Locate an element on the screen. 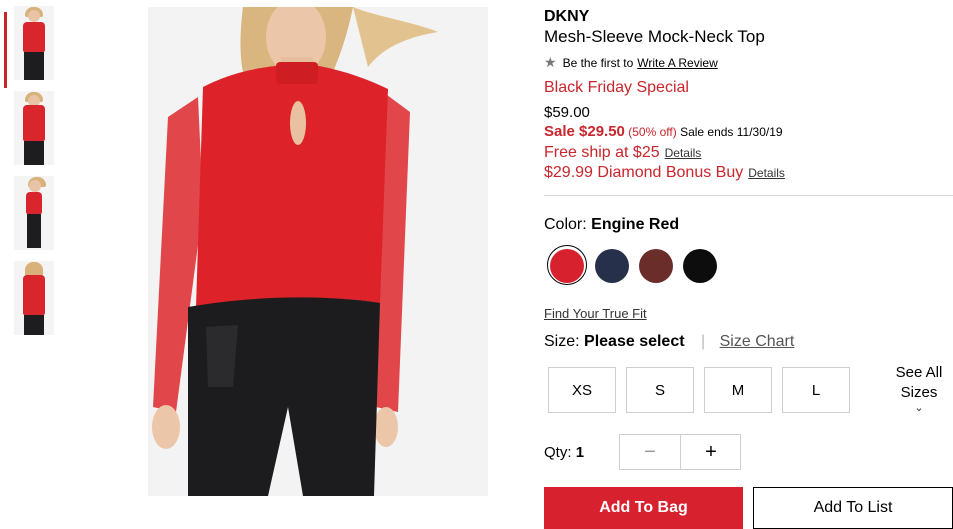 Image resolution: width=953 pixels, height=529 pixels. size-chart-link: Size Chart is located at coordinates (757, 341).